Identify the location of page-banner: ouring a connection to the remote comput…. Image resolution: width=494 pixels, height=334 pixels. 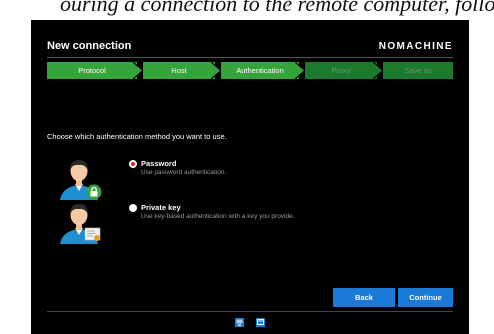
(247, 10).